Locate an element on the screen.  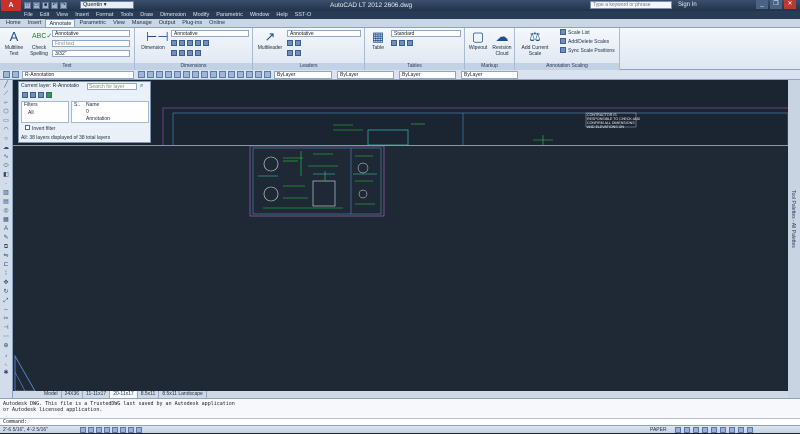
fillet-icon: ◟ is located at coordinates (6, 364).